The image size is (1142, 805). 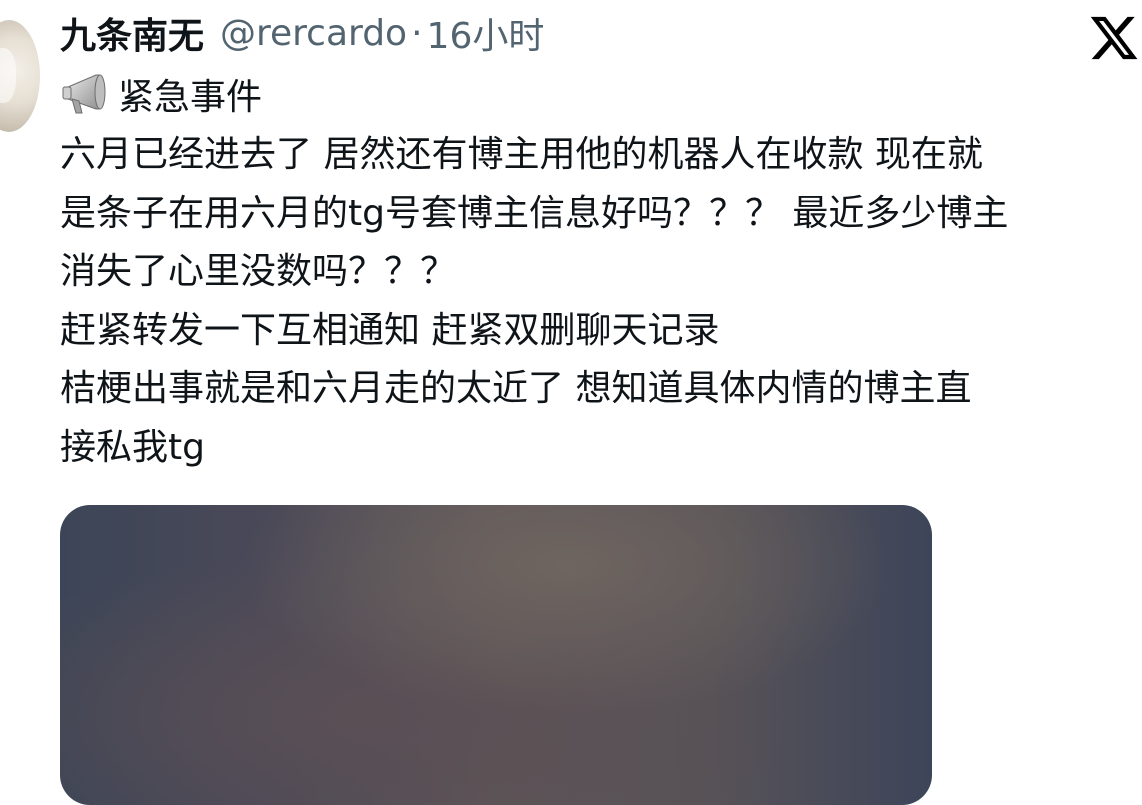 What do you see at coordinates (84, 94) in the screenshot?
I see `megaphone-icon` at bounding box center [84, 94].